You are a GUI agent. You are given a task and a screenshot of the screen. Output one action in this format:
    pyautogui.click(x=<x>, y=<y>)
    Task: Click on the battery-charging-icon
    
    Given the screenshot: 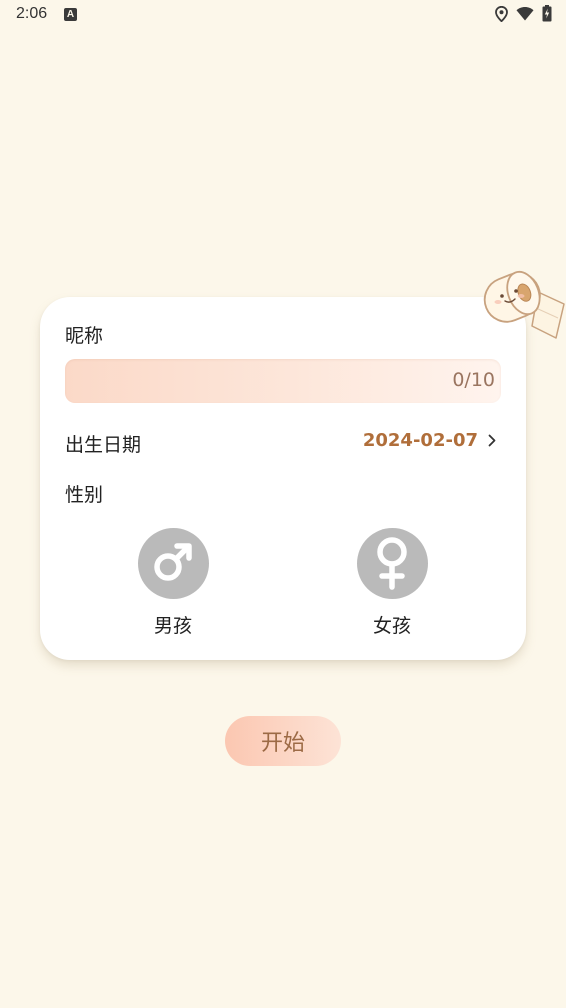 What is the action you would take?
    pyautogui.click(x=547, y=13)
    